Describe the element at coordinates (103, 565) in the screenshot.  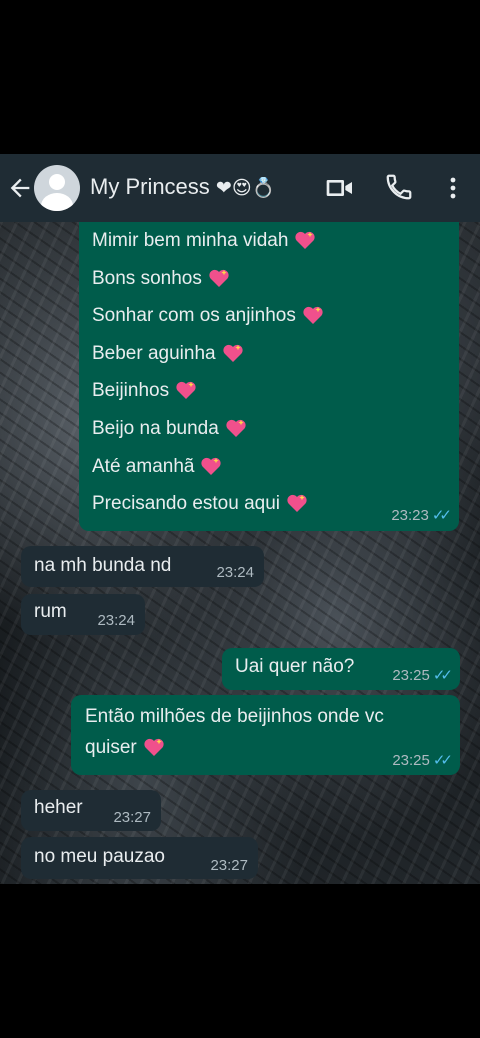
I see `message-text: na mh bunda nd` at that location.